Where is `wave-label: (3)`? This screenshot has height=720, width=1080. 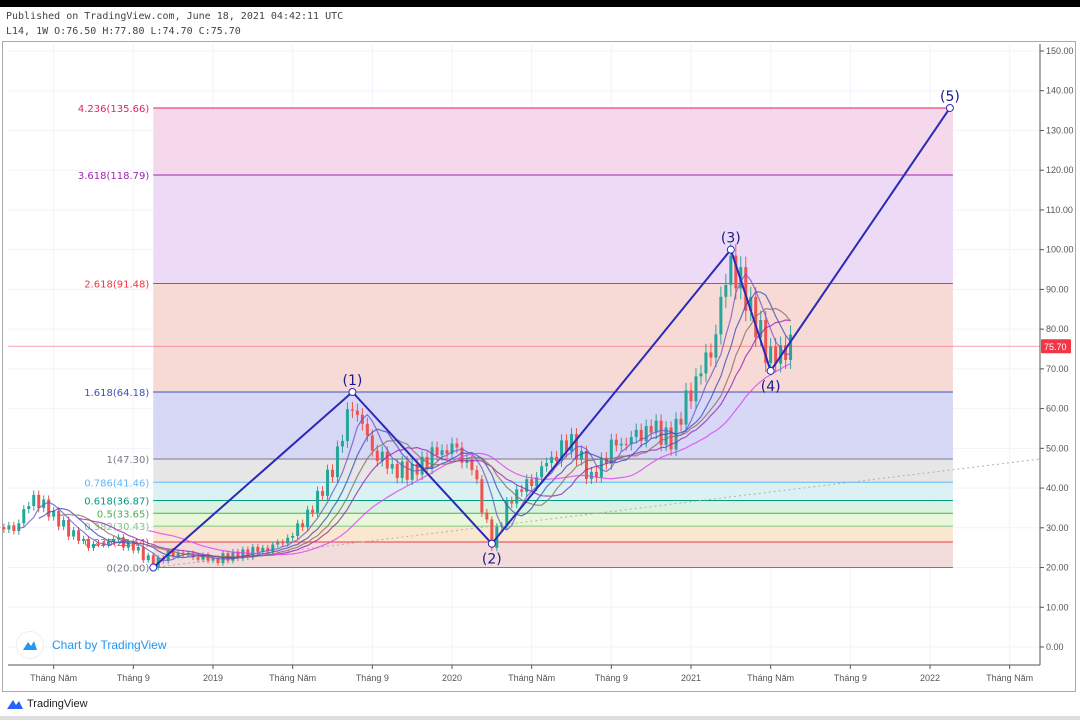 wave-label: (3) is located at coordinates (731, 239).